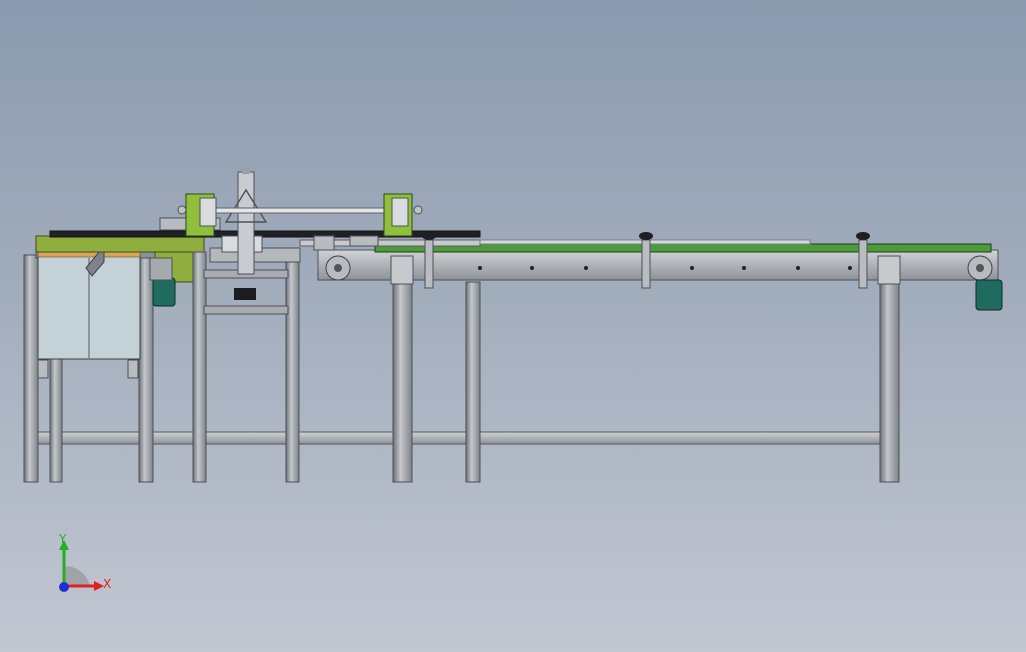 This screenshot has height=652, width=1026. What do you see at coordinates (107, 584) in the screenshot?
I see `x-axis-label: X` at bounding box center [107, 584].